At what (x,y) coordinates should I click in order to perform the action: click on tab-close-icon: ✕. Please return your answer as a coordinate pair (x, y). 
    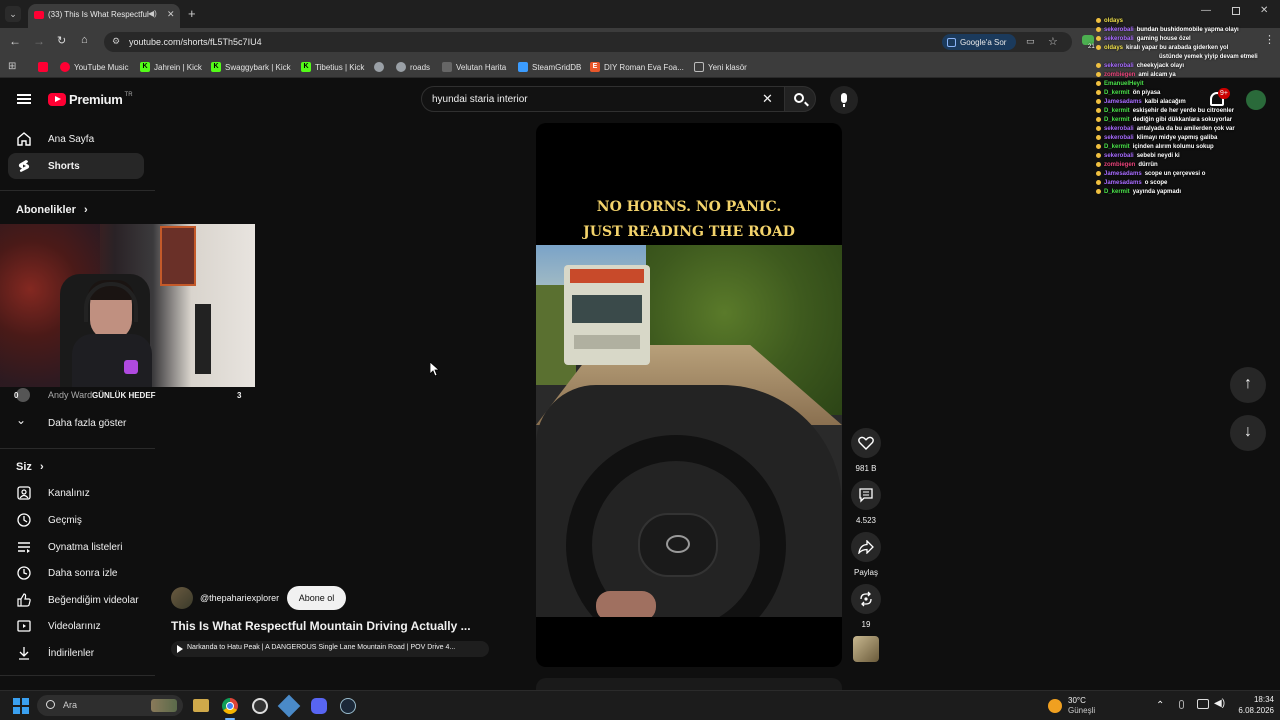
    Looking at the image, I should click on (171, 14).